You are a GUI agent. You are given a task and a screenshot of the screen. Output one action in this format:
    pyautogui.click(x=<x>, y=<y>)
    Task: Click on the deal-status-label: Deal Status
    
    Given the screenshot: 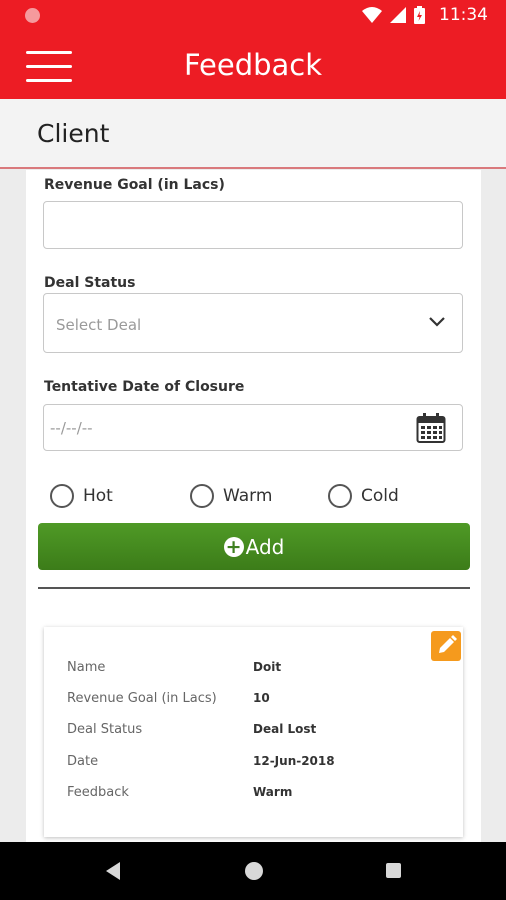 What is the action you would take?
    pyautogui.click(x=90, y=283)
    